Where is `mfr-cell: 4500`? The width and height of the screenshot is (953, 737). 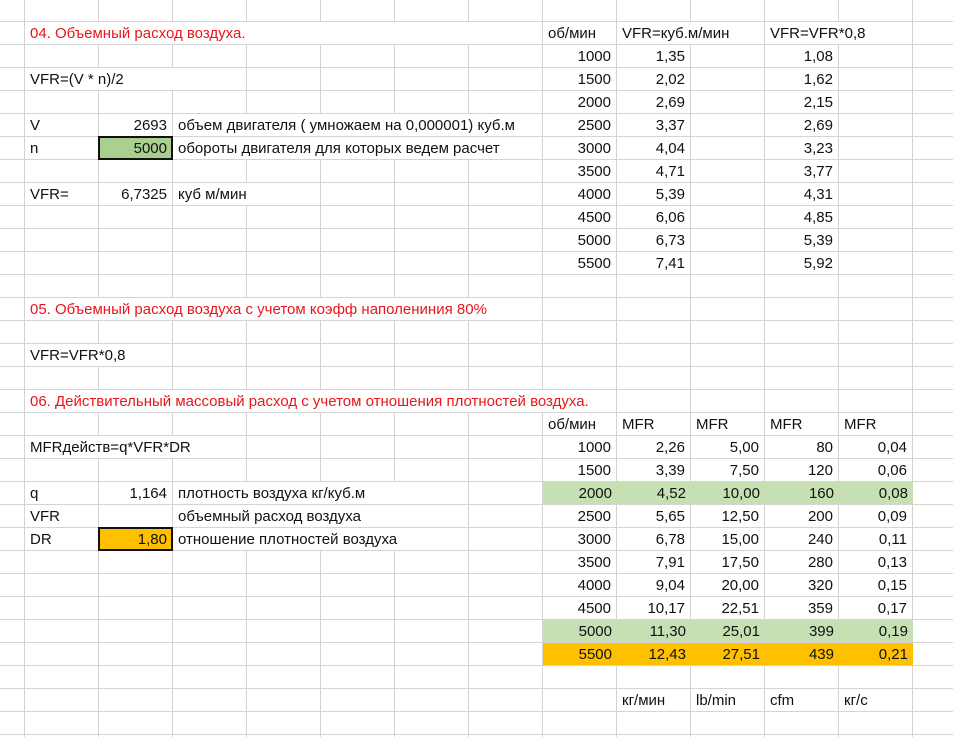
mfr-cell: 4500 is located at coordinates (579, 608).